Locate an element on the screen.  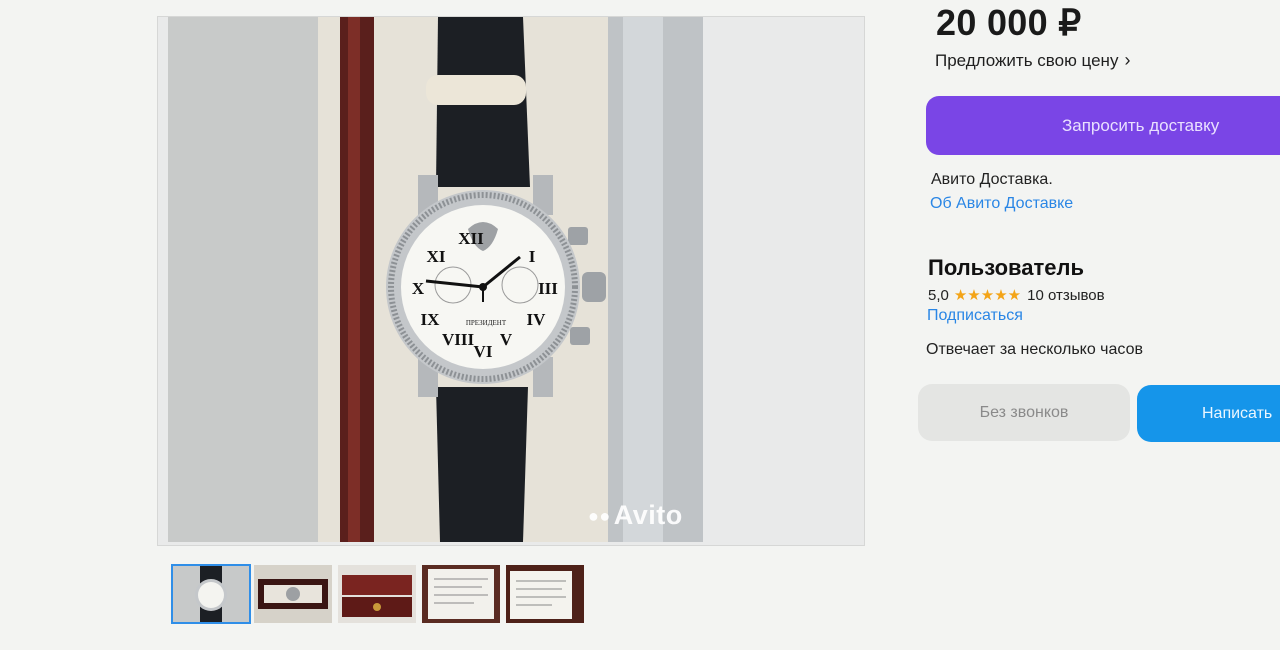
offer-price-link: Предложить свою цену › is located at coordinates (1032, 60).